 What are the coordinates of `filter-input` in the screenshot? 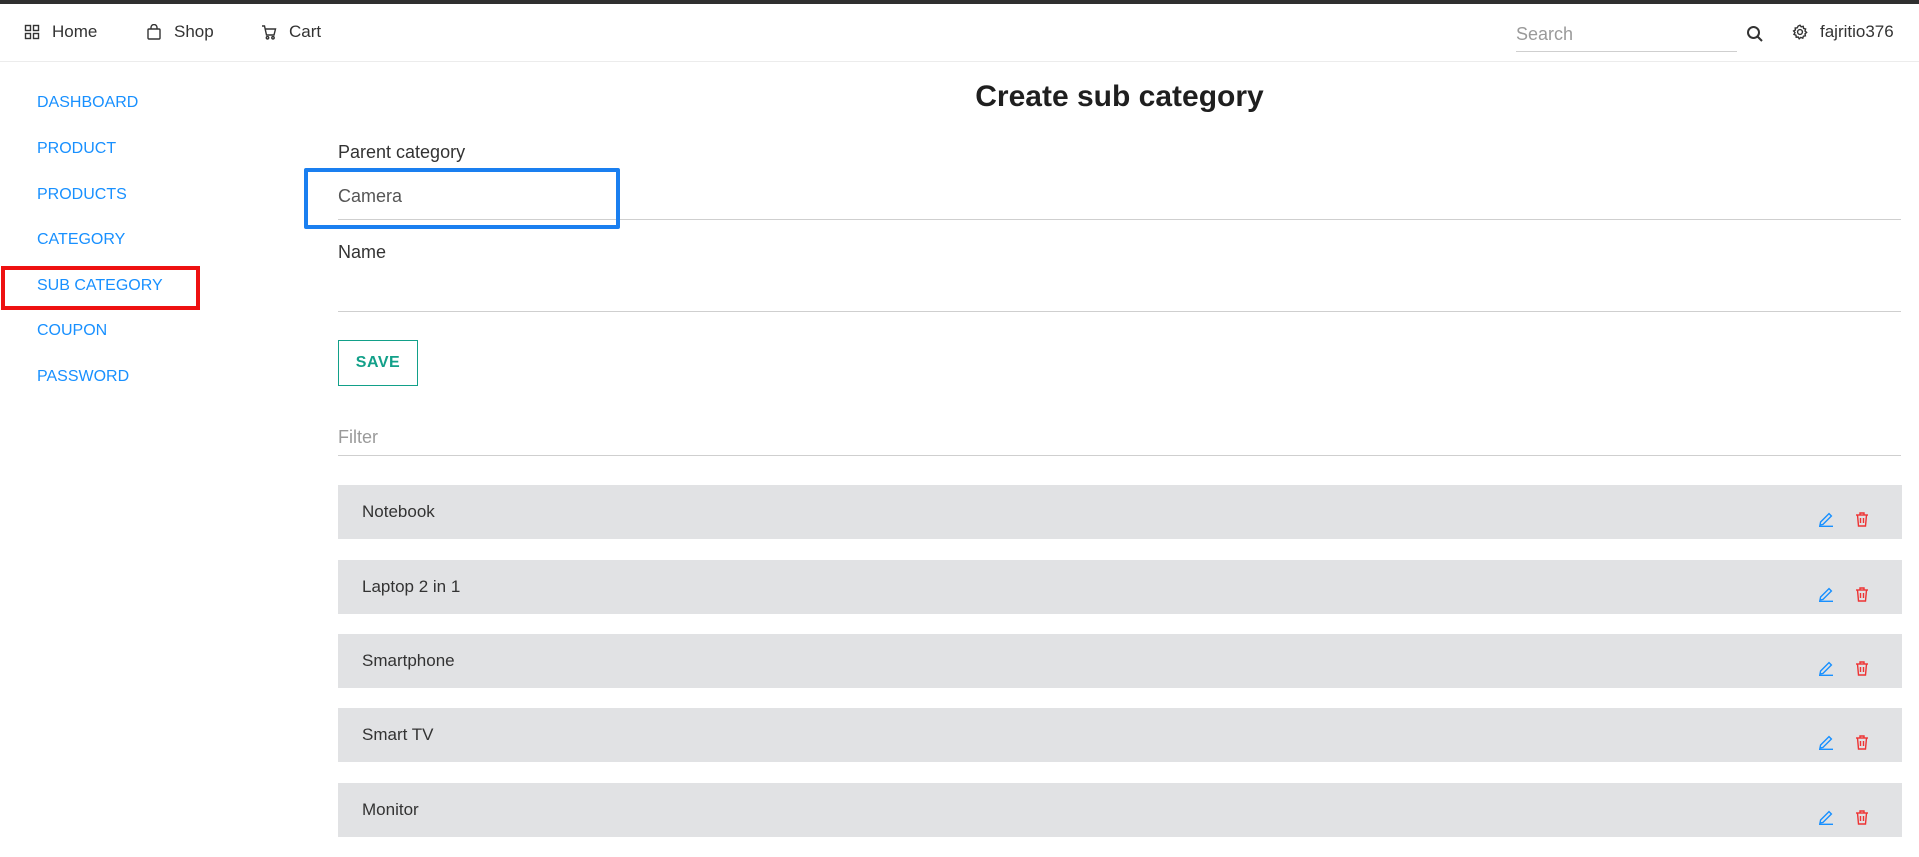 It's located at (1119, 438).